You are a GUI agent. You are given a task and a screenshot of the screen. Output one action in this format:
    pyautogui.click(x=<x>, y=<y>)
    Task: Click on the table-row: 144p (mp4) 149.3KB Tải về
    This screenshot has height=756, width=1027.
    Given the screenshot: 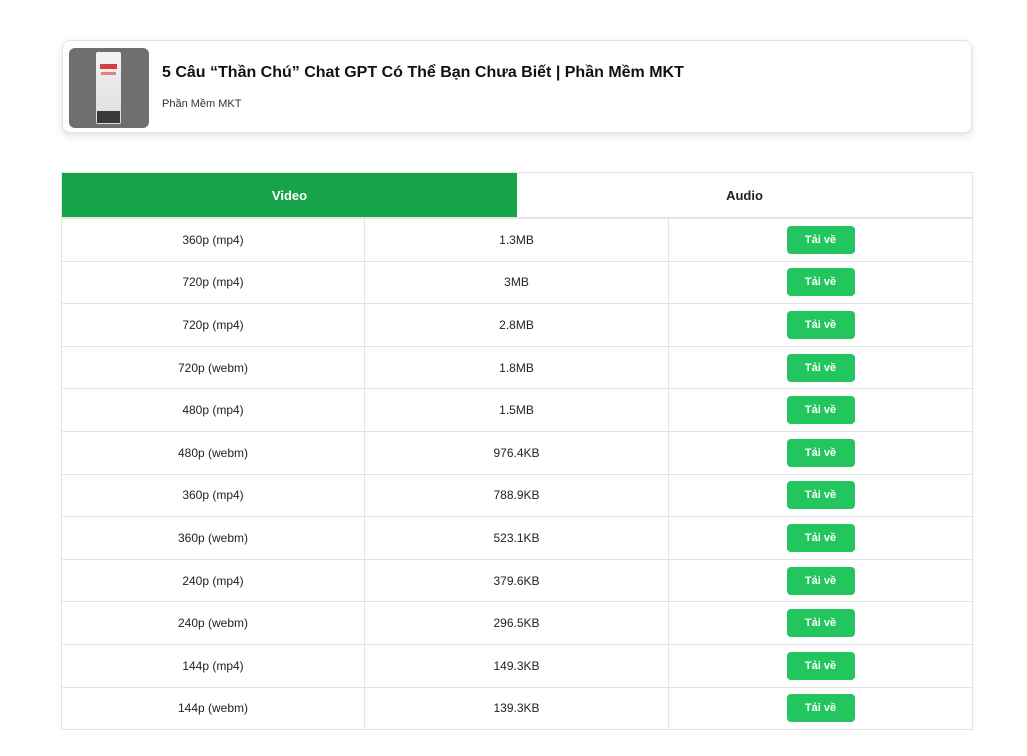 What is the action you would take?
    pyautogui.click(x=517, y=665)
    